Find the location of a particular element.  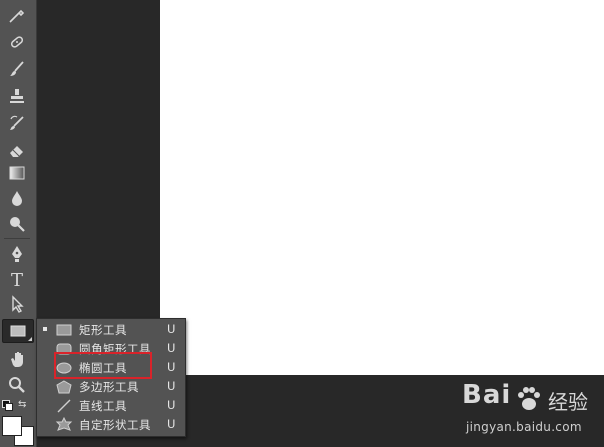

path-selection-icon is located at coordinates (18, 304).